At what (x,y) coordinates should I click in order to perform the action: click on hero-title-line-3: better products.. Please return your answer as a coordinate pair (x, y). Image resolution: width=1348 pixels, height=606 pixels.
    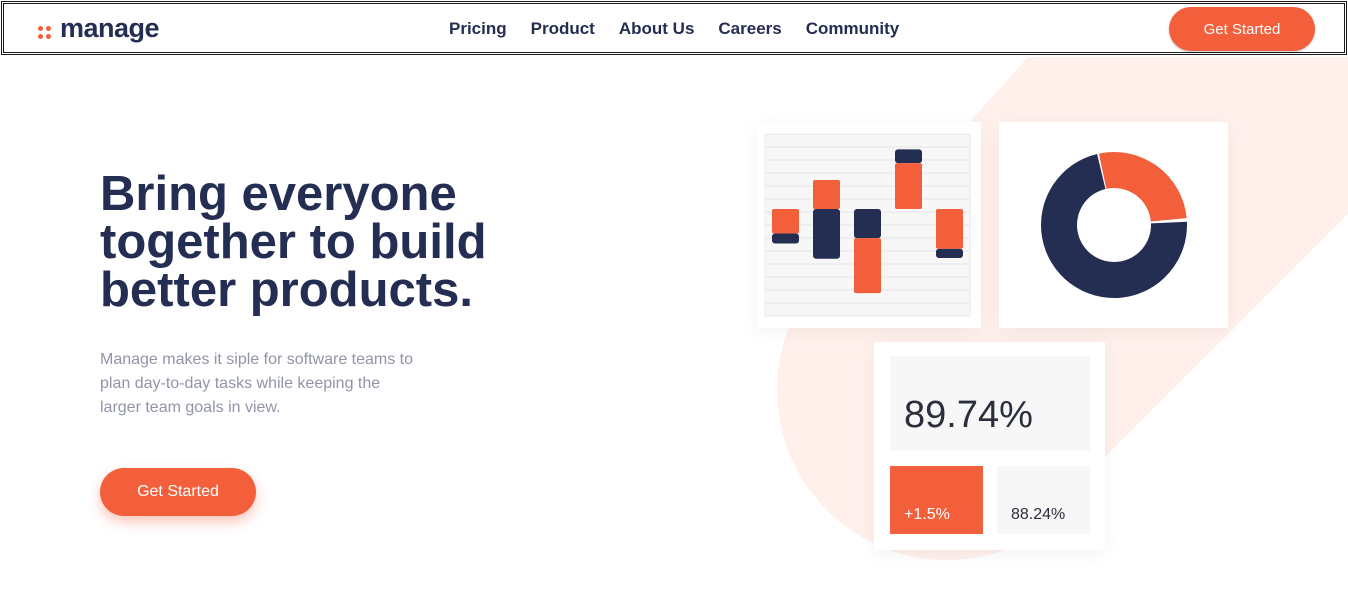
    Looking at the image, I should click on (286, 290).